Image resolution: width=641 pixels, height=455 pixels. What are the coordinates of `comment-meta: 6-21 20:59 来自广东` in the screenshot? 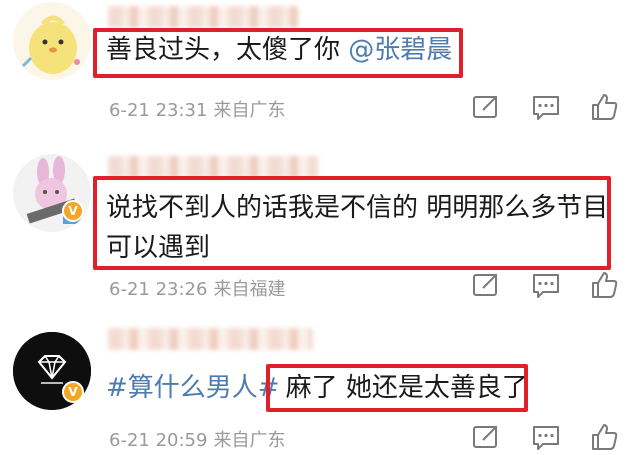 It's located at (197, 439).